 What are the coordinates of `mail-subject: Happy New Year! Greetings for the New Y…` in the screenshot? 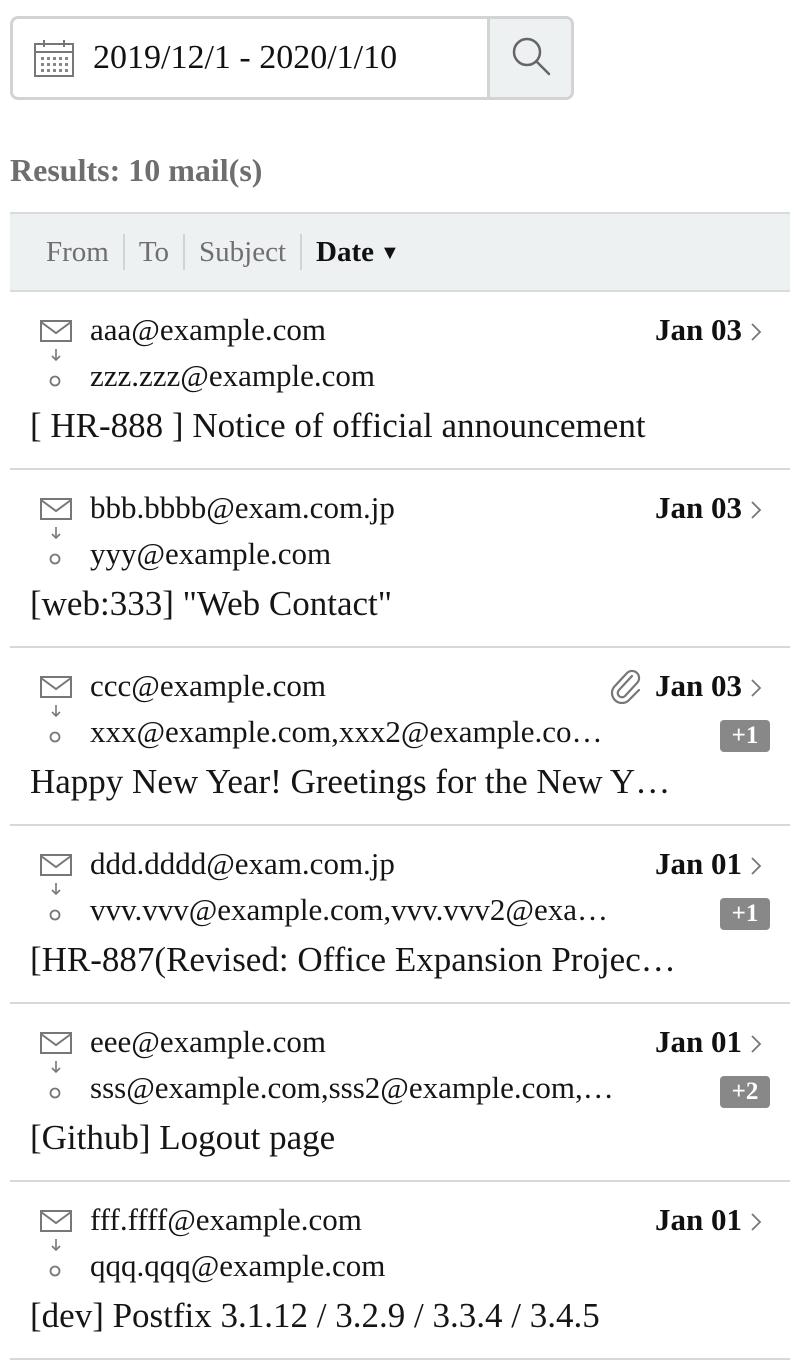 It's located at (350, 781).